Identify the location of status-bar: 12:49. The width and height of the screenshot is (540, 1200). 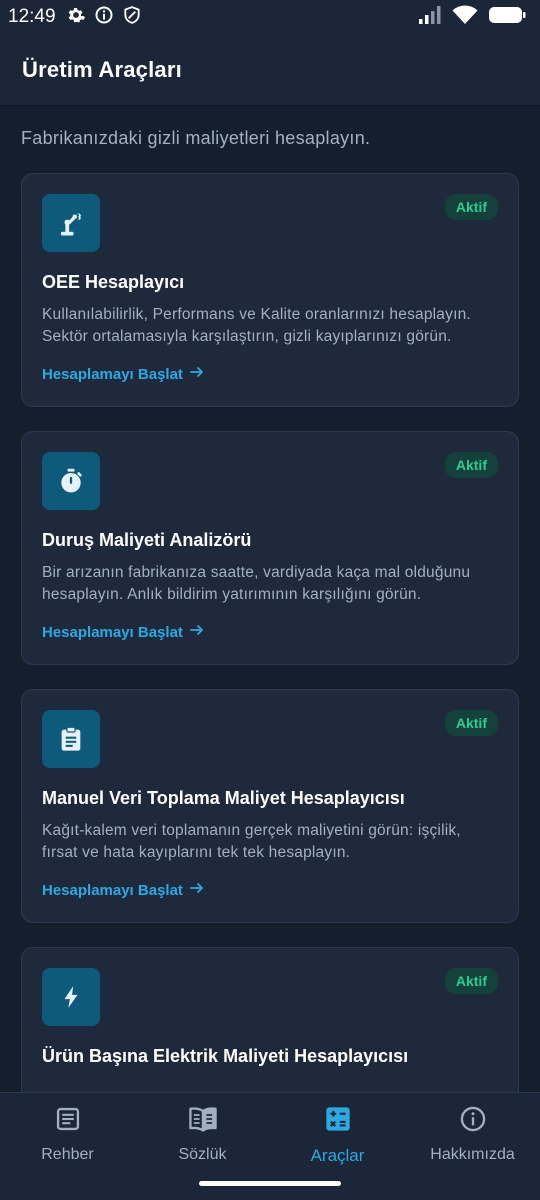
(270, 17).